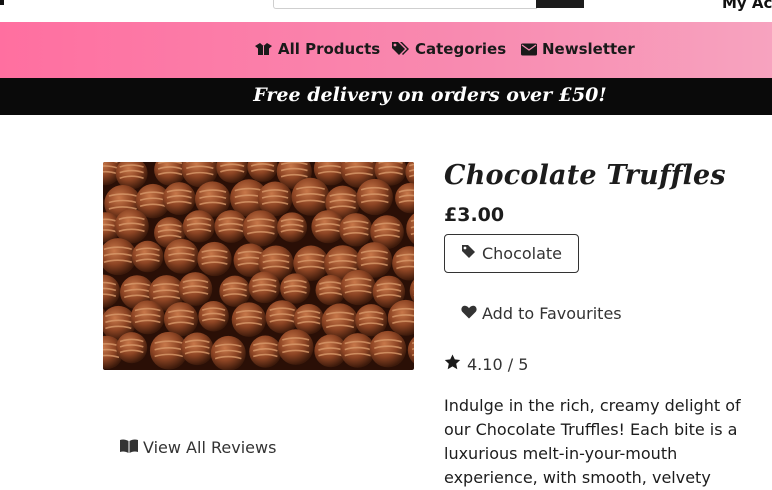  What do you see at coordinates (588, 49) in the screenshot?
I see `nav-newsletter-label: Newsletter` at bounding box center [588, 49].